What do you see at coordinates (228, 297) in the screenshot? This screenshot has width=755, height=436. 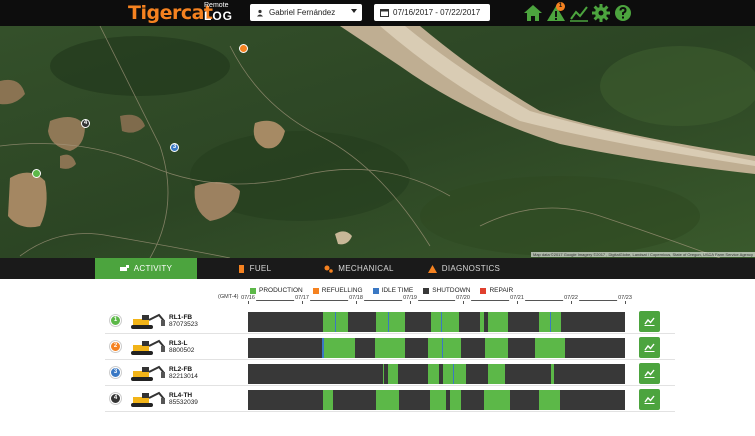 I see `timezone-label: (GMT-4)` at bounding box center [228, 297].